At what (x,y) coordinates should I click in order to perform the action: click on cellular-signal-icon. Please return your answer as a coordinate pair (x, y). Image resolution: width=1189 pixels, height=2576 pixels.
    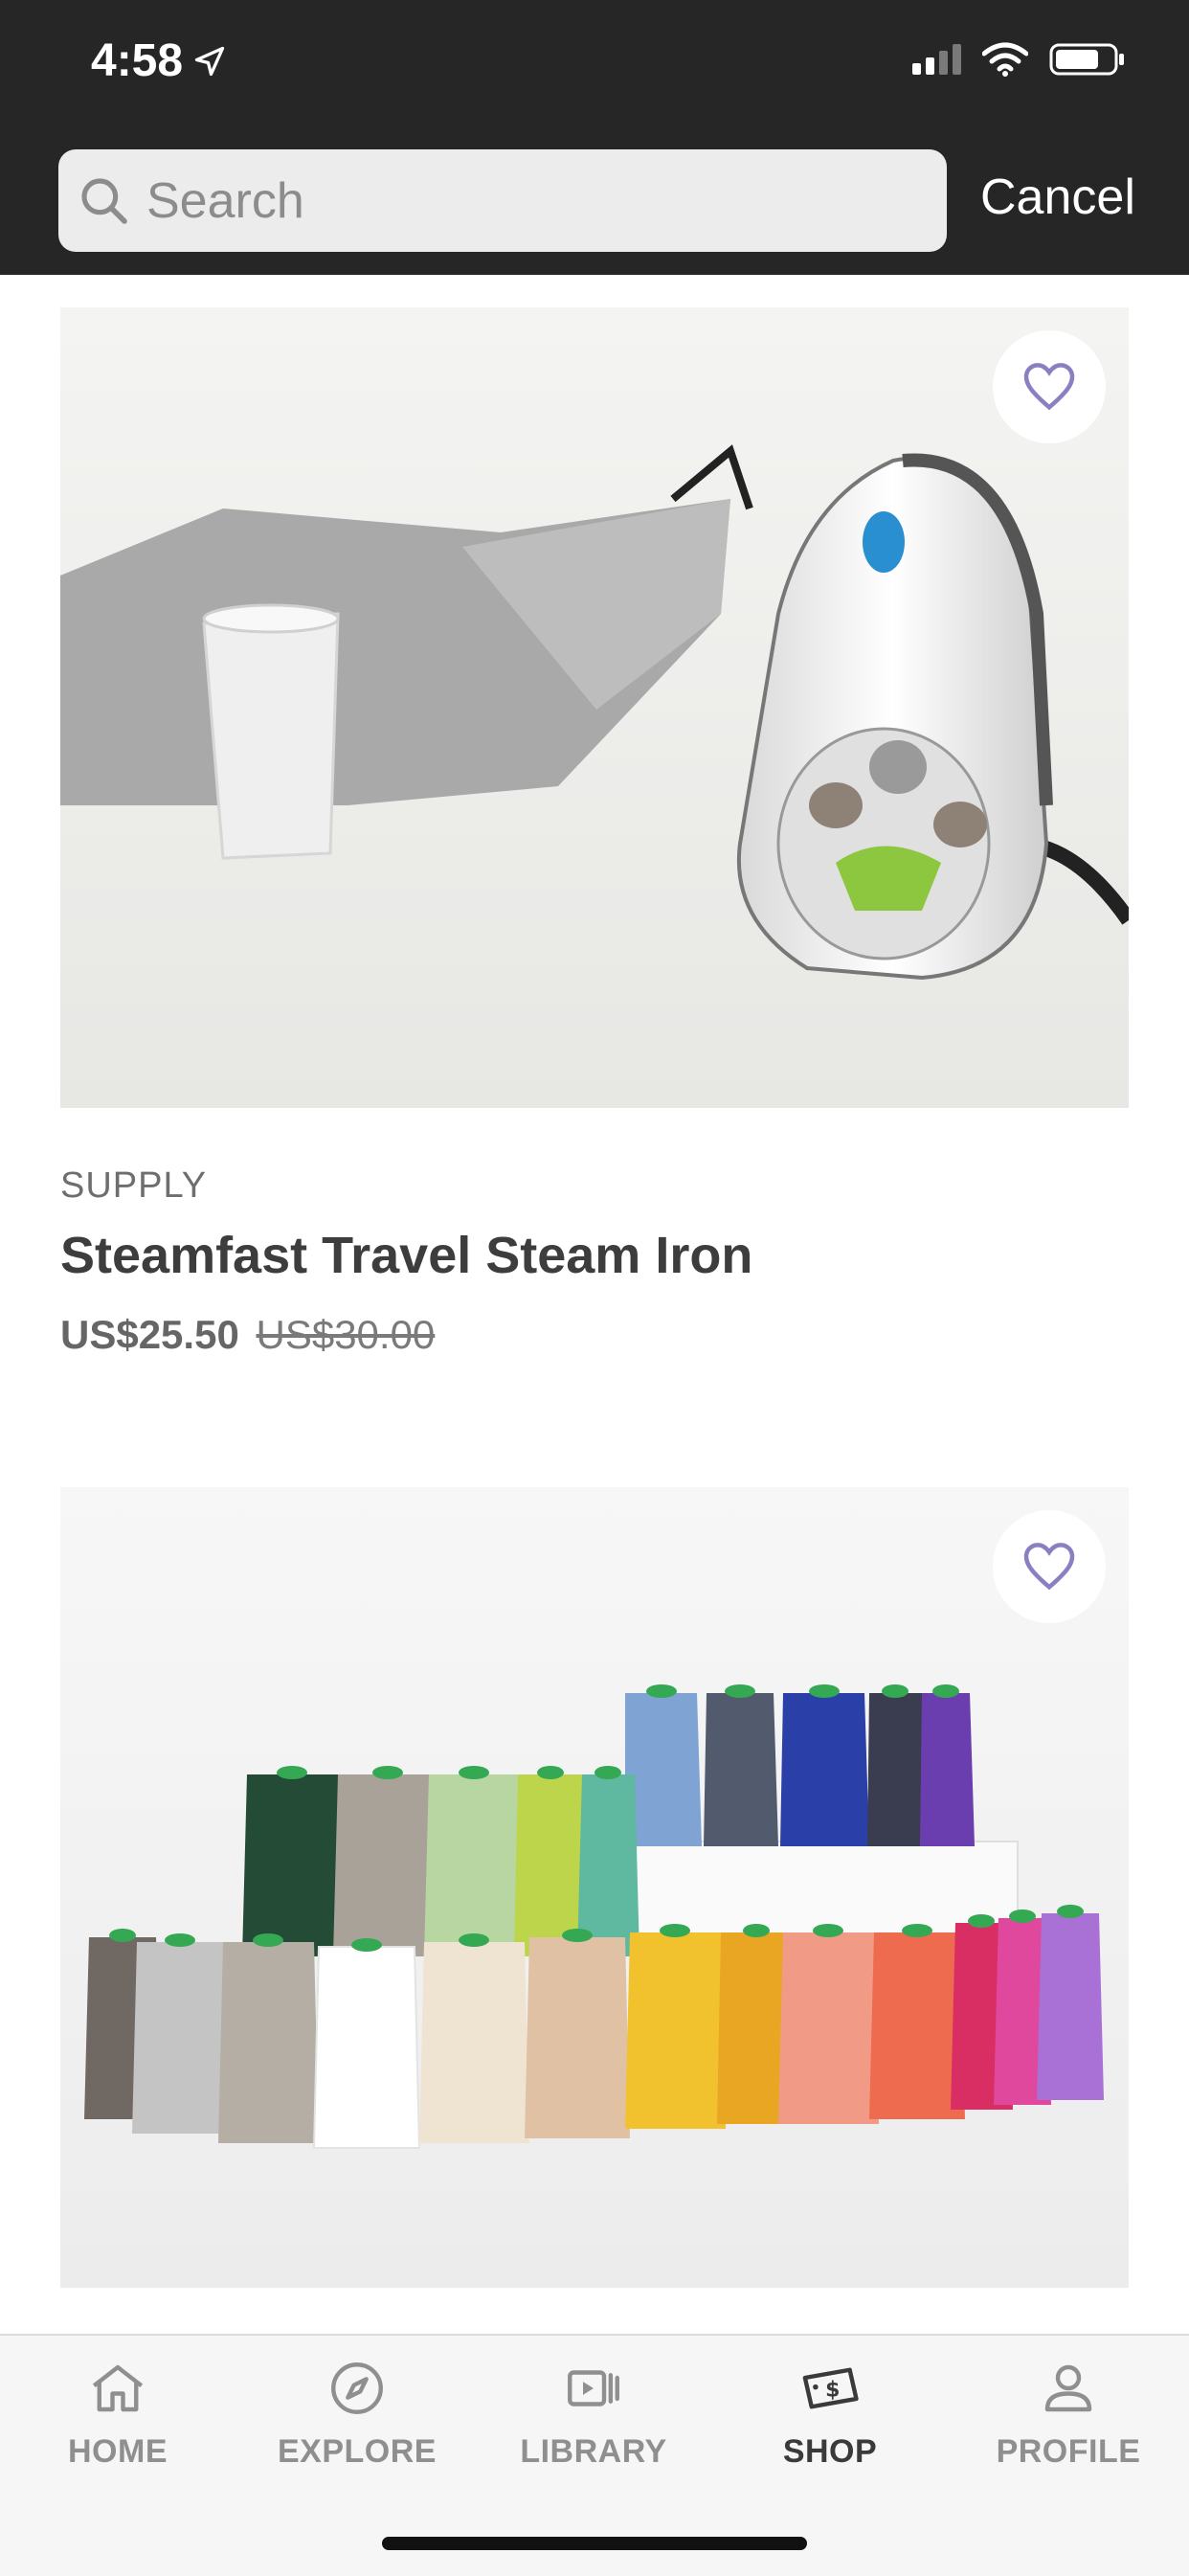
    Looking at the image, I should click on (936, 59).